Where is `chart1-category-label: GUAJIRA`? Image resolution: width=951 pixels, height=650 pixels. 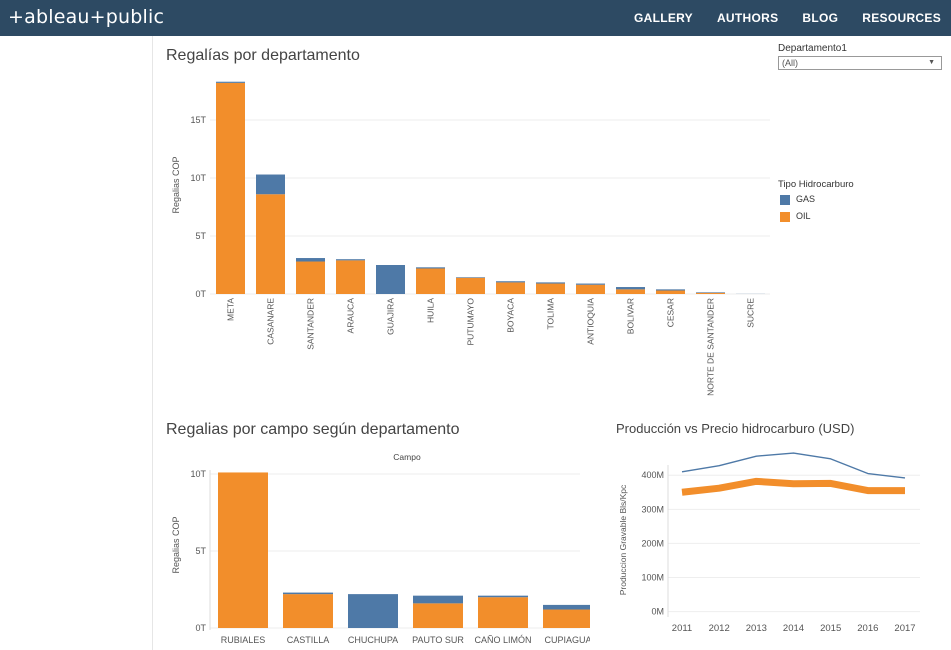
chart1-category-label: GUAJIRA is located at coordinates (391, 316).